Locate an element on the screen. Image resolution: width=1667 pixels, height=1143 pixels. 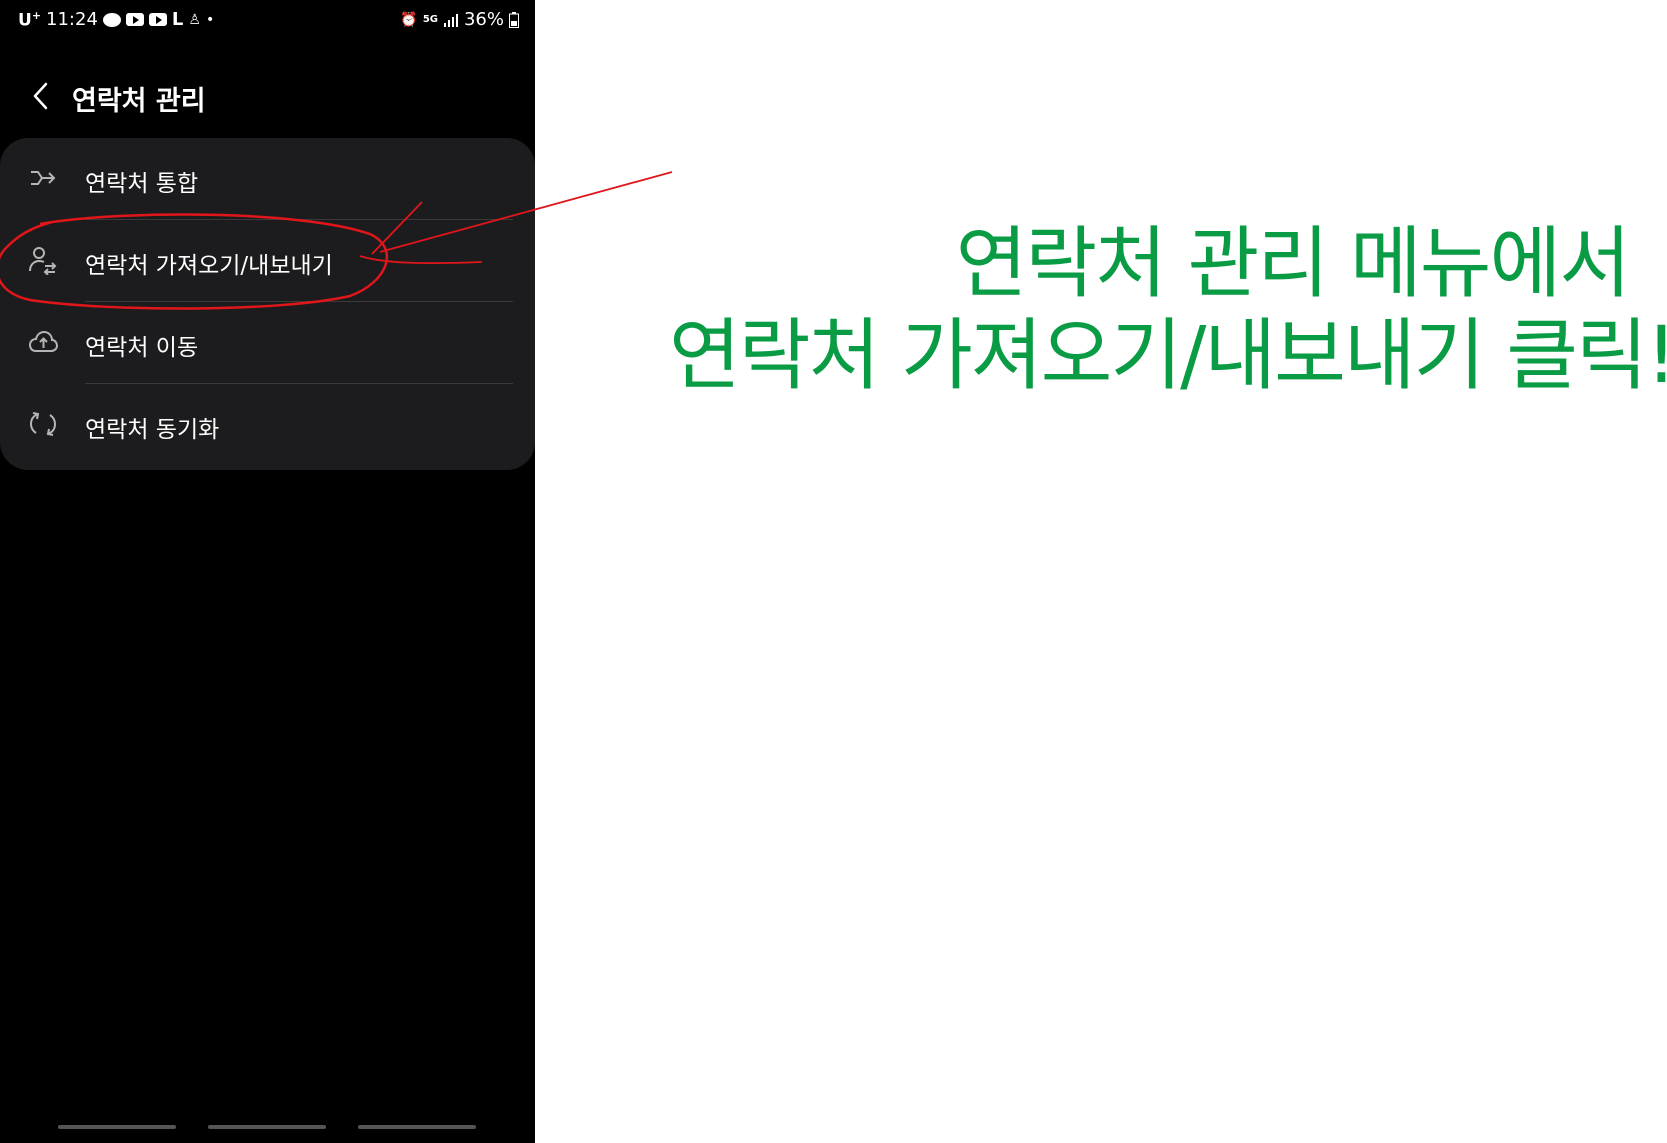
status-left: U+ 11:24 L ♙ • is located at coordinates (116, 20).